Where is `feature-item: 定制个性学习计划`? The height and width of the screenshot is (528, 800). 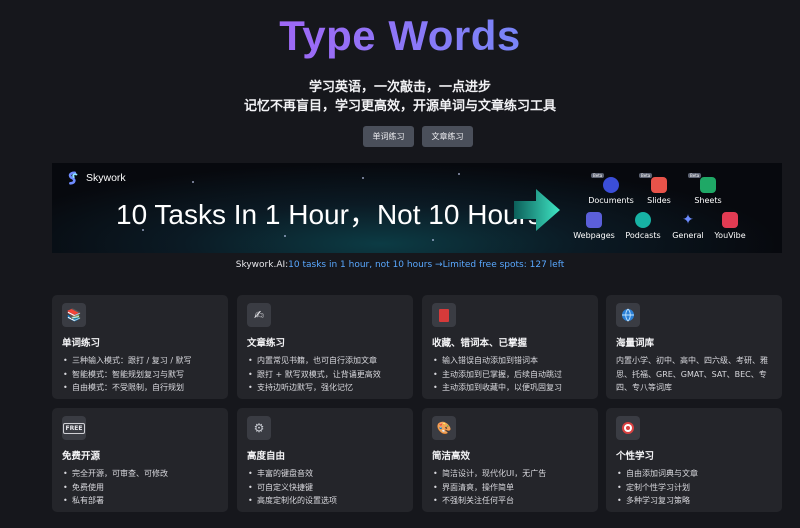 feature-item: 定制个性学习计划 is located at coordinates (694, 488).